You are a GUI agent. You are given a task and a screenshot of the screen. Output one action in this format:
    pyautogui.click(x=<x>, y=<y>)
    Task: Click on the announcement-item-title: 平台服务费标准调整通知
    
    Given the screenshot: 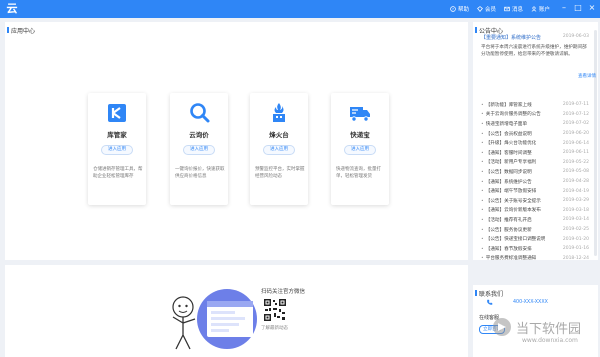 What is the action you would take?
    pyautogui.click(x=509, y=258)
    